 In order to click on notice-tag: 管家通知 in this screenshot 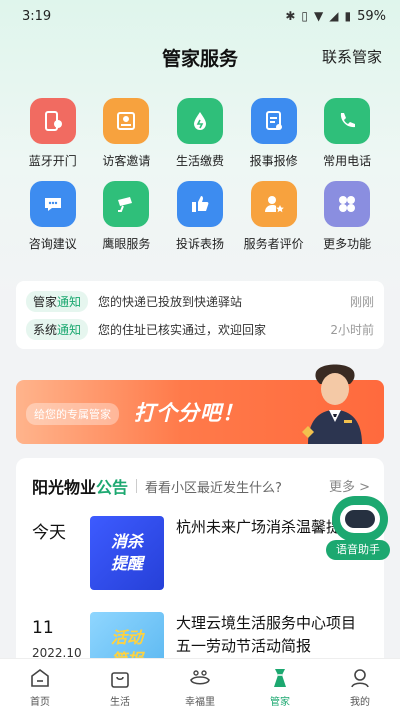, I will do `click(57, 301)`.